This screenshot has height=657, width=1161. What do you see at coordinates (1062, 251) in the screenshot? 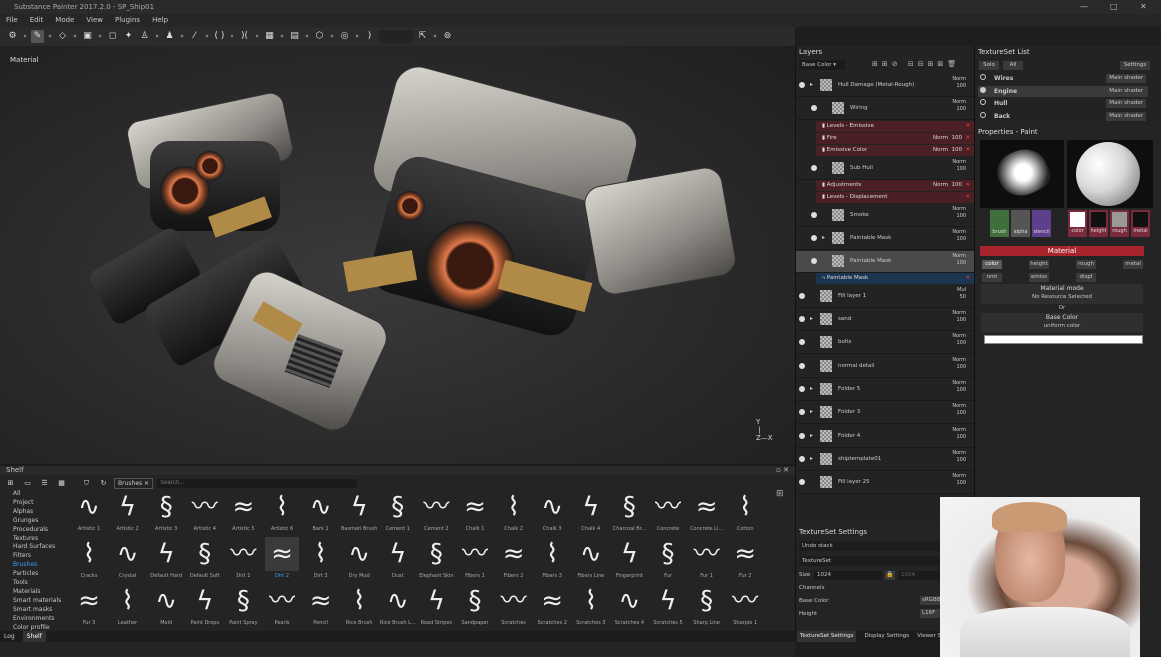
I see `material-section-header: Material` at bounding box center [1062, 251].